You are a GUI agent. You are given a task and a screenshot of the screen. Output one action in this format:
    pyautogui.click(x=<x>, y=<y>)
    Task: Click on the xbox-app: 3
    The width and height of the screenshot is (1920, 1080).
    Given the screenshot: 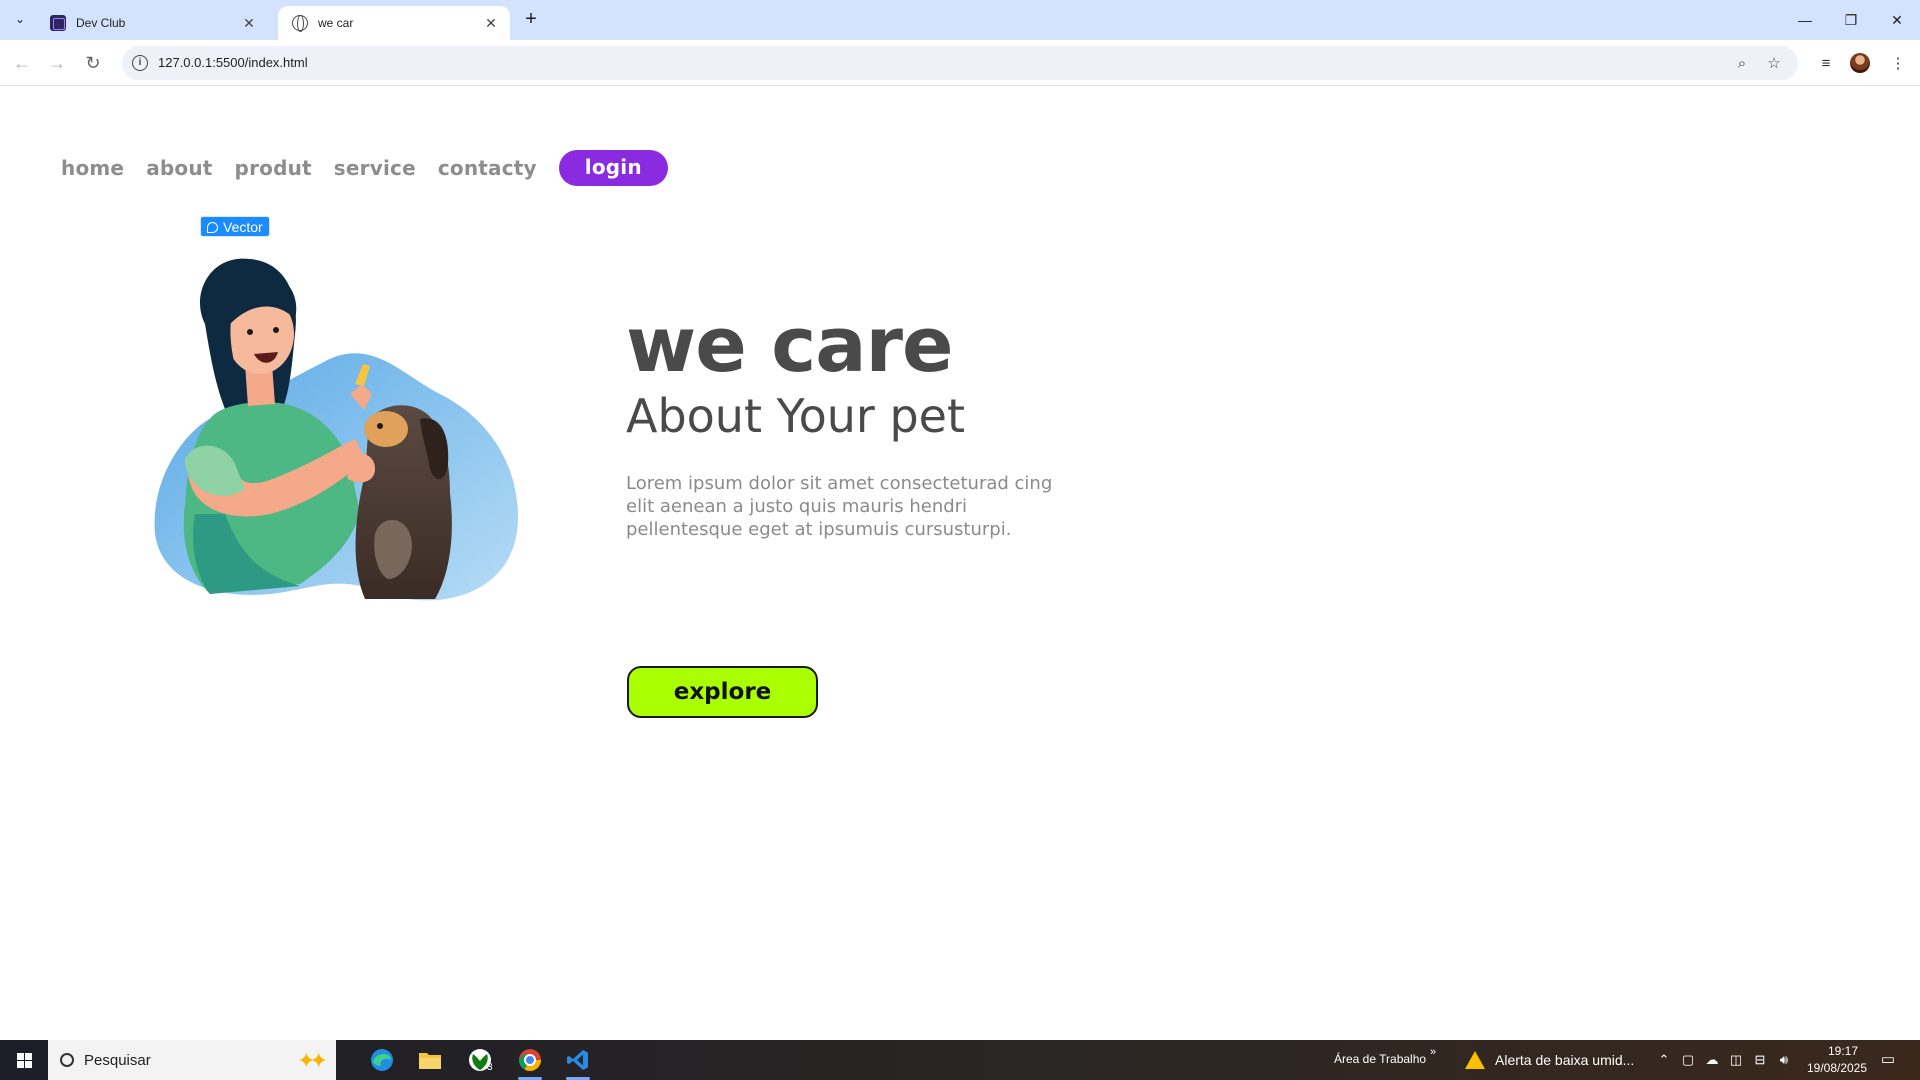 What is the action you would take?
    pyautogui.click(x=480, y=1060)
    